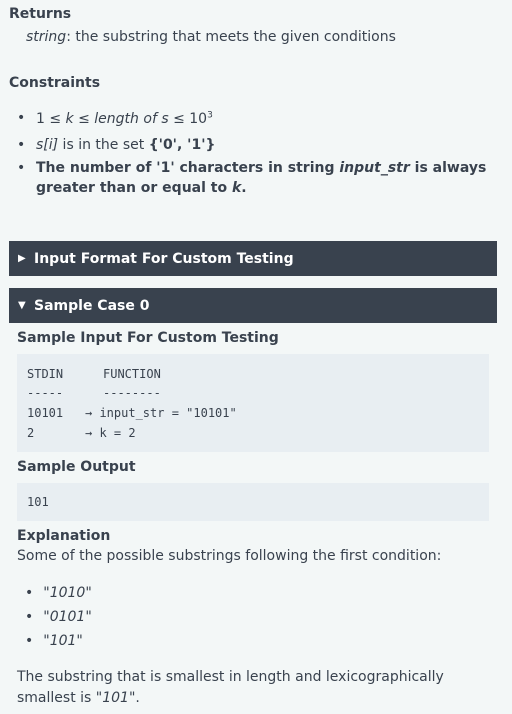 The width and height of the screenshot is (512, 714). Describe the element at coordinates (115, 118) in the screenshot. I see `constraint-item-1: • 1 ≤ k ≤ length of s ≤ 103` at that location.